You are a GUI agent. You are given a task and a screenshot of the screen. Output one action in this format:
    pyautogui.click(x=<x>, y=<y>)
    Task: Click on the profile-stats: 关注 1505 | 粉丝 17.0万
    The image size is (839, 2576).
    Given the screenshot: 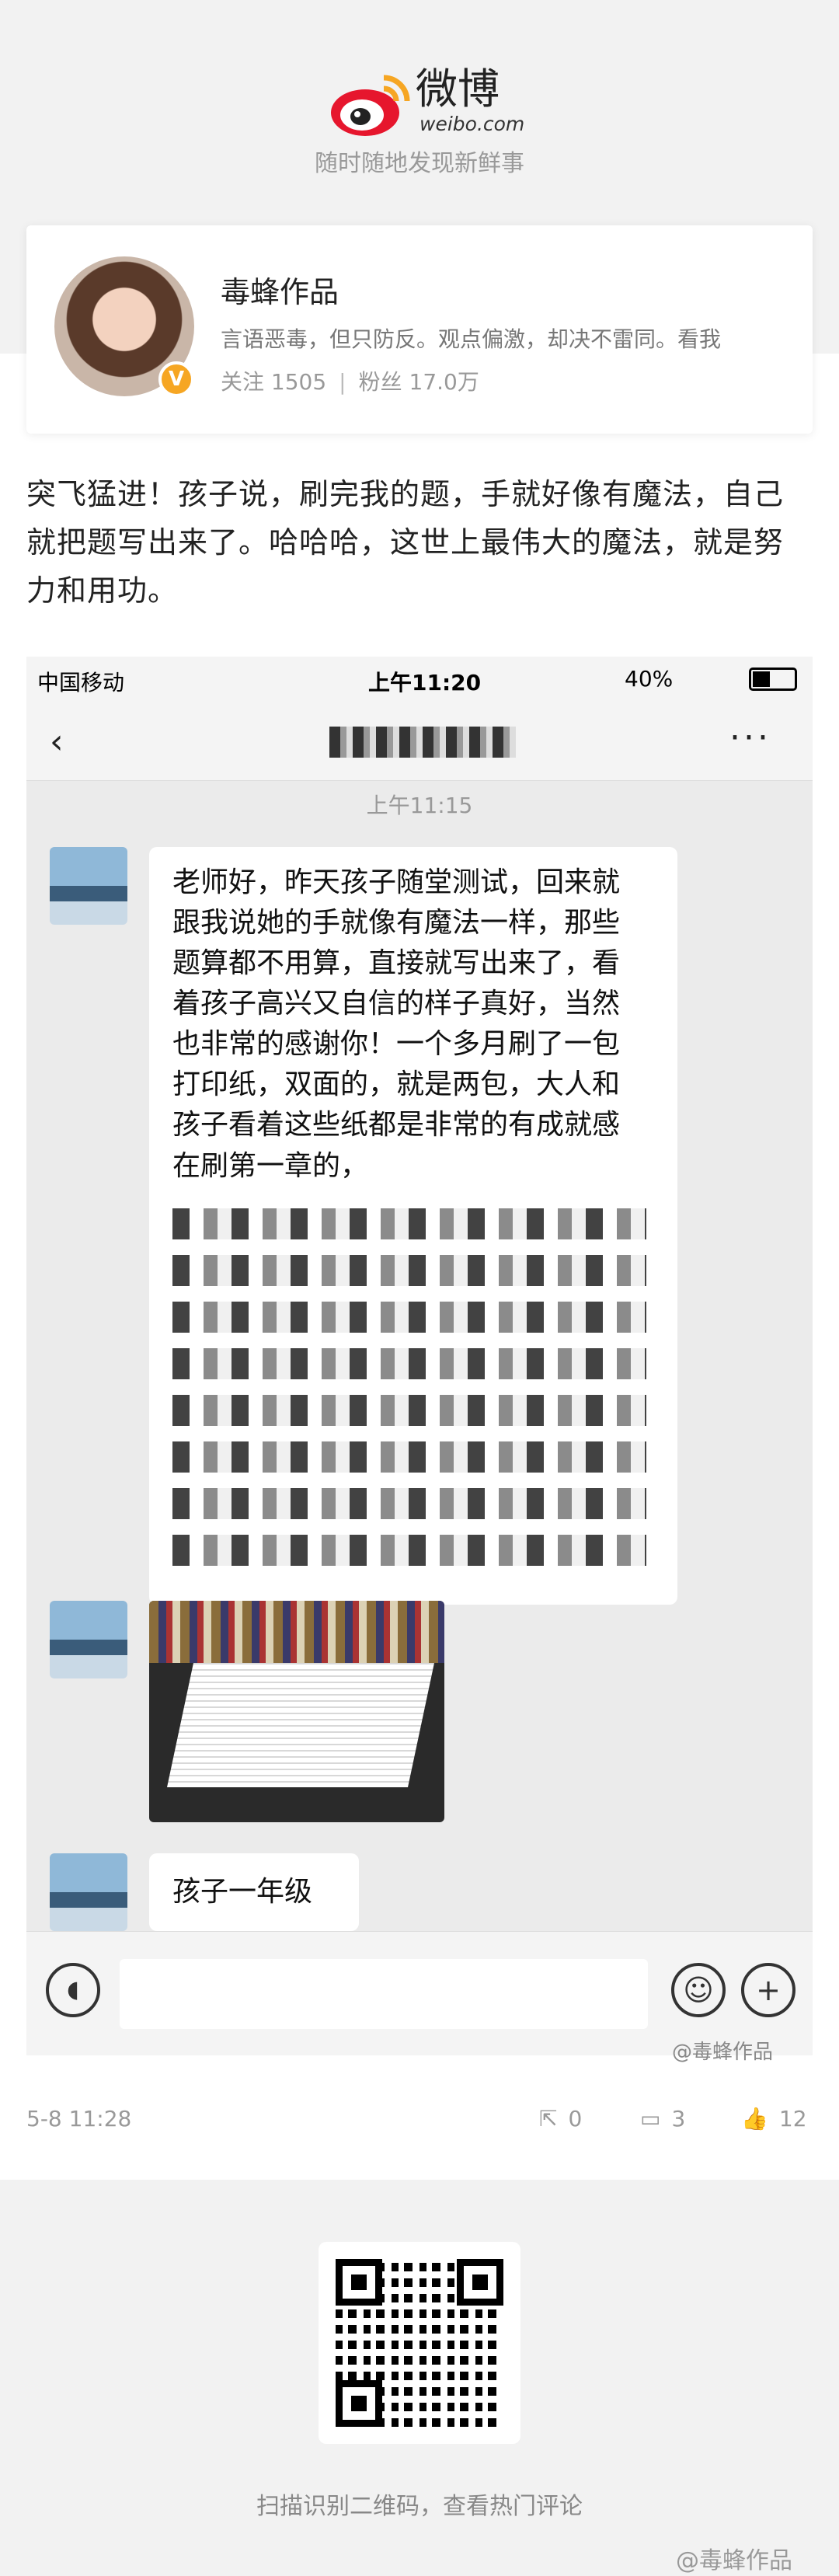 What is the action you would take?
    pyautogui.click(x=350, y=380)
    